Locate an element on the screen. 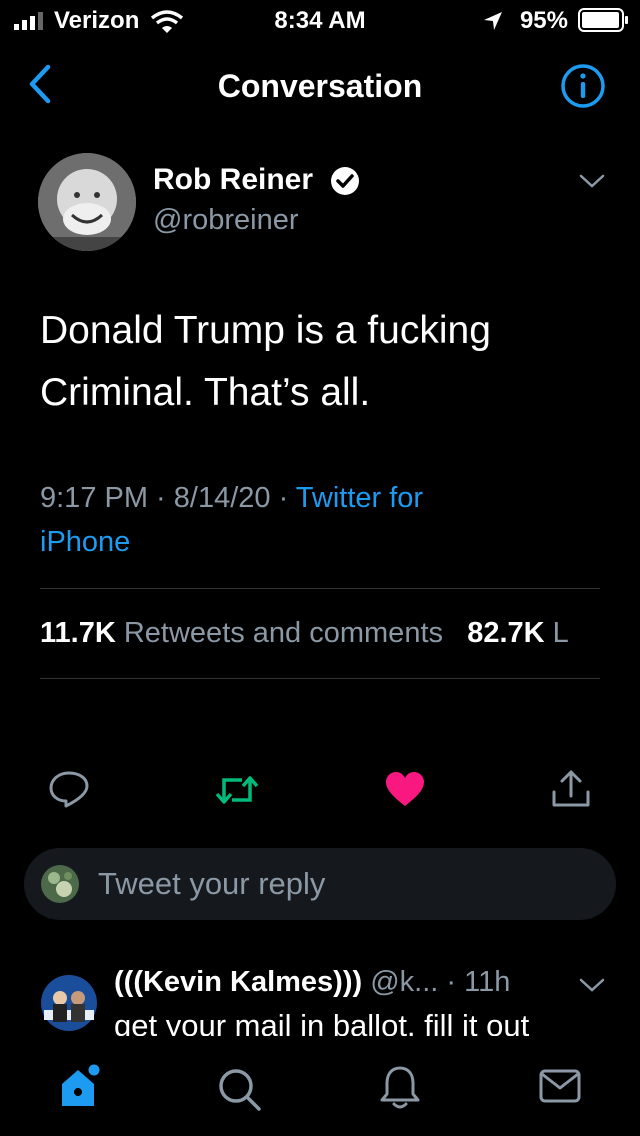  author-handle: @robreiner is located at coordinates (226, 220).